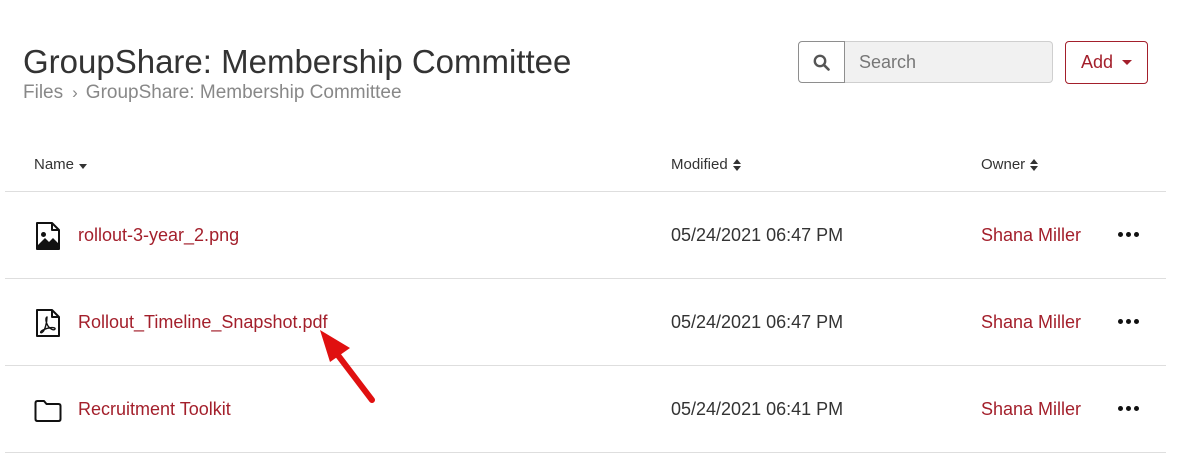 The height and width of the screenshot is (466, 1183). Describe the element at coordinates (203, 322) in the screenshot. I see `file-name-link: Rollout_Timeline_Snapshot.pdf` at that location.